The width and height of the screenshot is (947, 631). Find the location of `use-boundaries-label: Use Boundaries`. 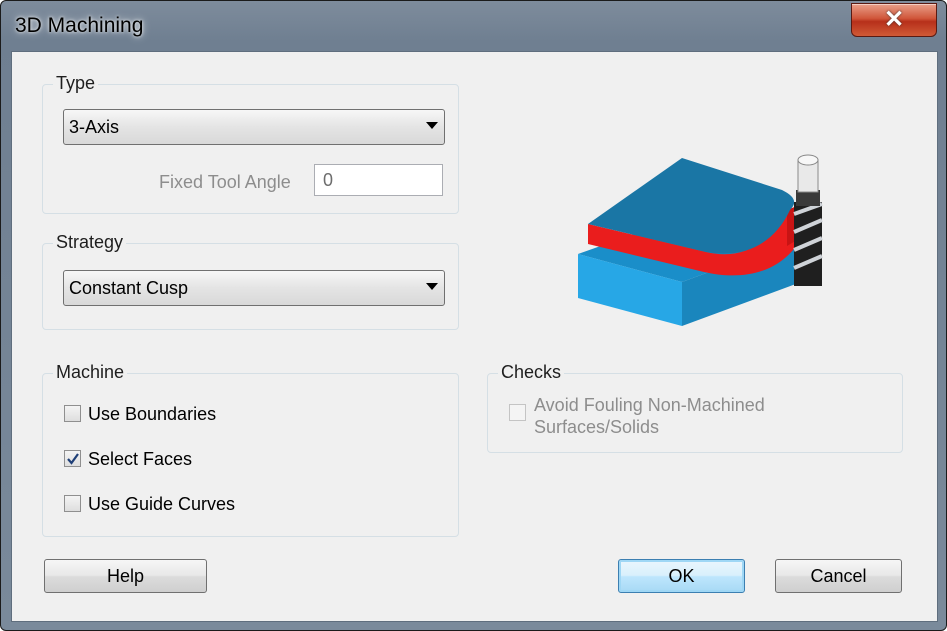

use-boundaries-label: Use Boundaries is located at coordinates (152, 414).